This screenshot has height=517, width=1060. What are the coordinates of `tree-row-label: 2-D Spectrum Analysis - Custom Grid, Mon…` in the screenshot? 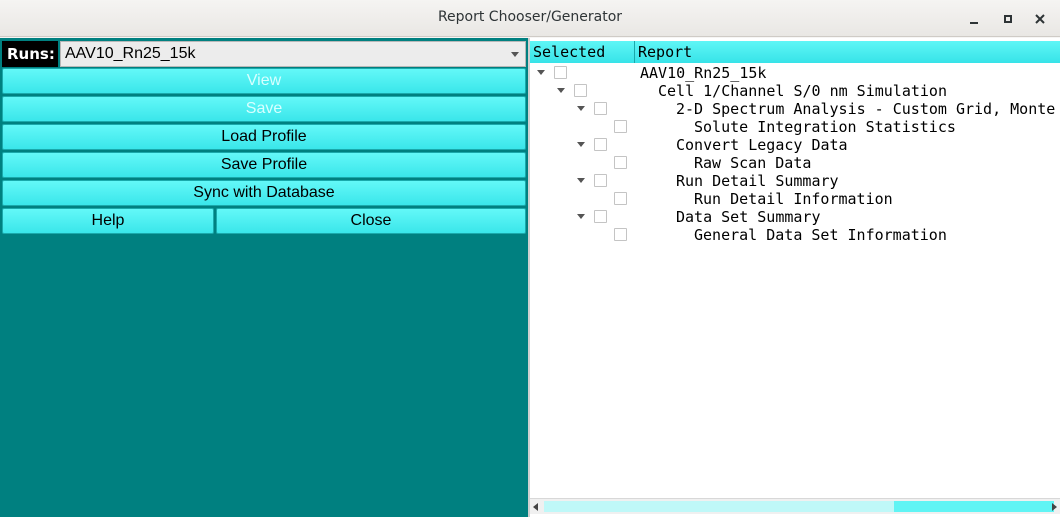 It's located at (866, 109).